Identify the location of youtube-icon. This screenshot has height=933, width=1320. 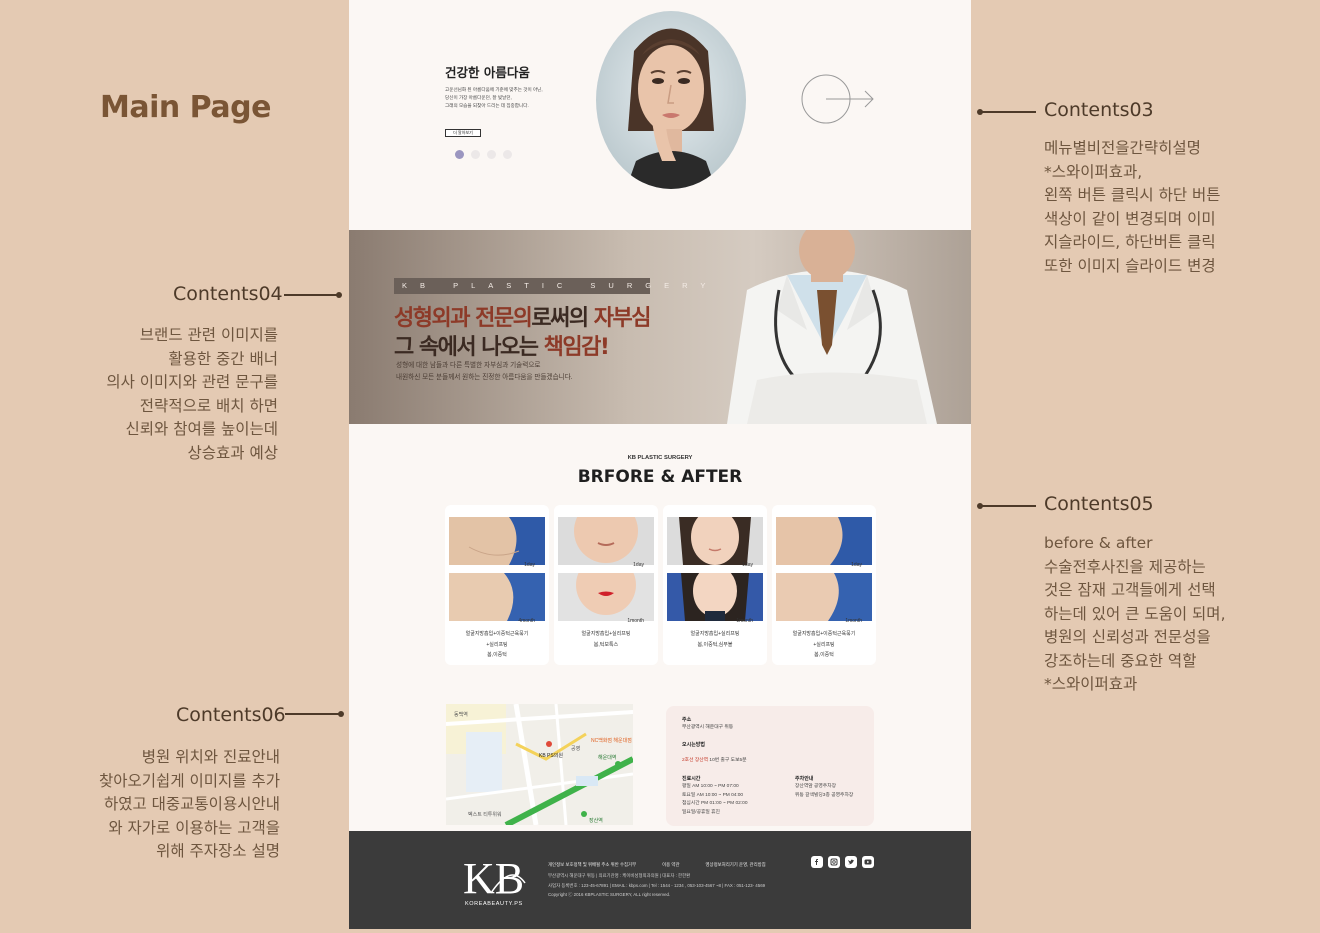
(868, 862).